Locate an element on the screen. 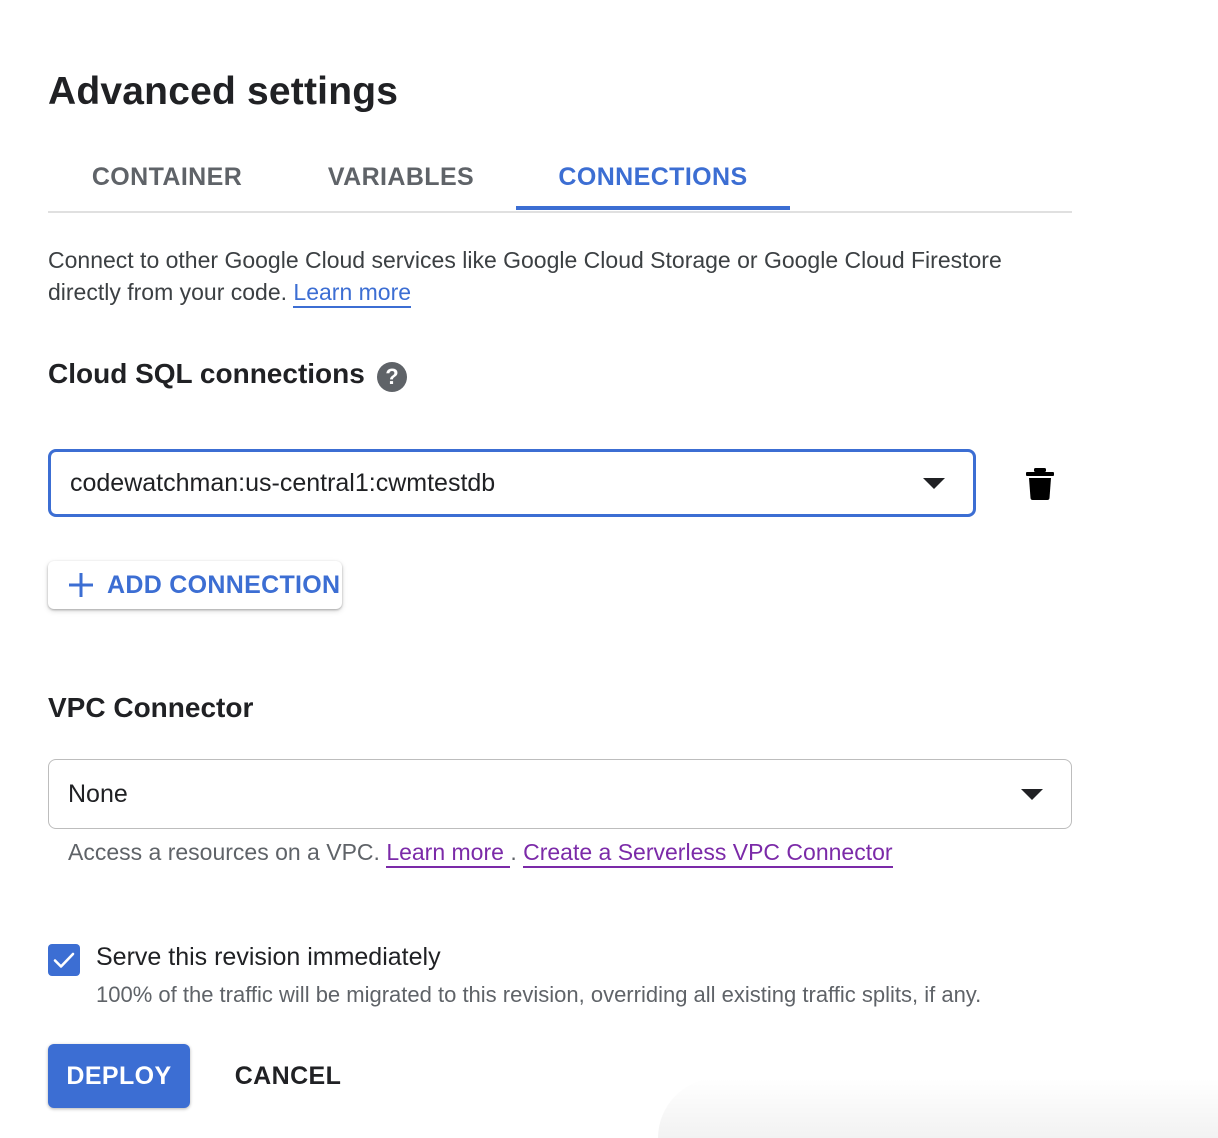  page-title: Advanced settings is located at coordinates (223, 91).